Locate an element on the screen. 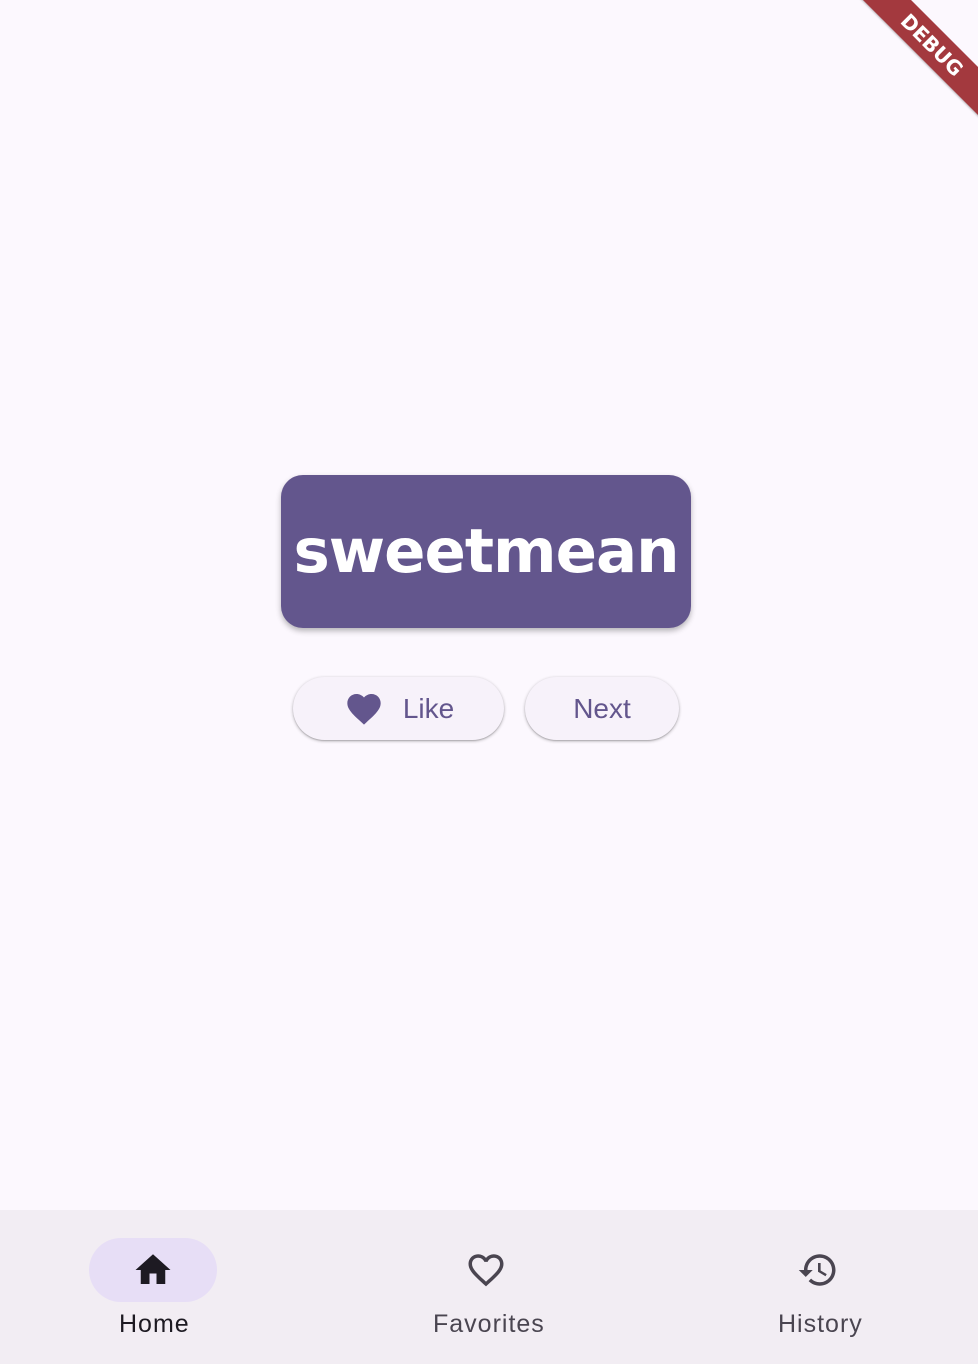  word-pair-text: sweetmean is located at coordinates (486, 551).